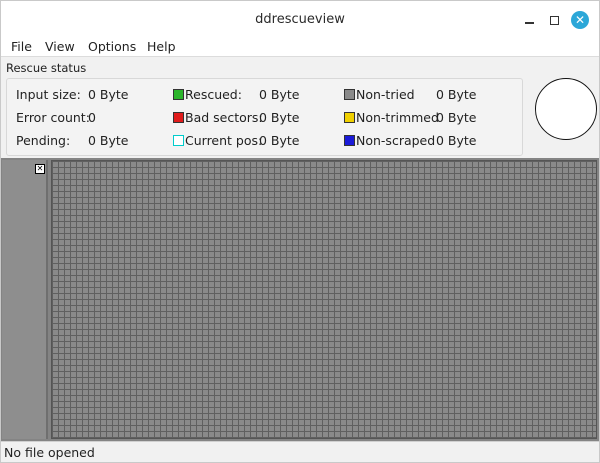 This screenshot has height=463, width=600. Describe the element at coordinates (396, 140) in the screenshot. I see `non-scraped-label: Non-scraped` at that location.